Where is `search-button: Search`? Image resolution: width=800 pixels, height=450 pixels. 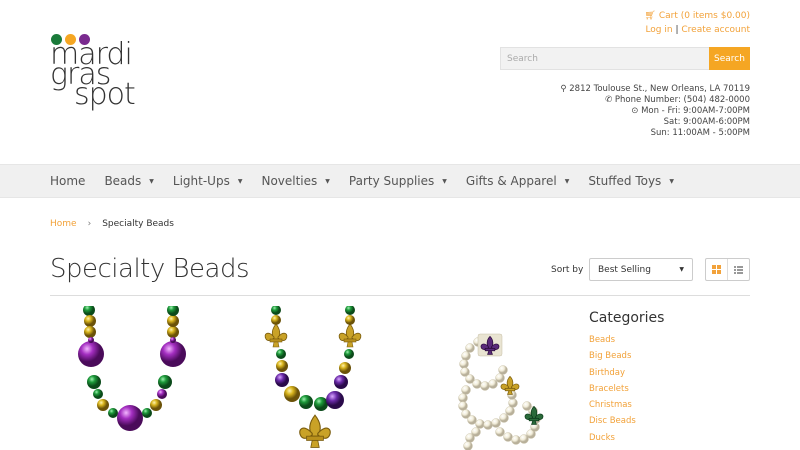 search-button: Search is located at coordinates (729, 58).